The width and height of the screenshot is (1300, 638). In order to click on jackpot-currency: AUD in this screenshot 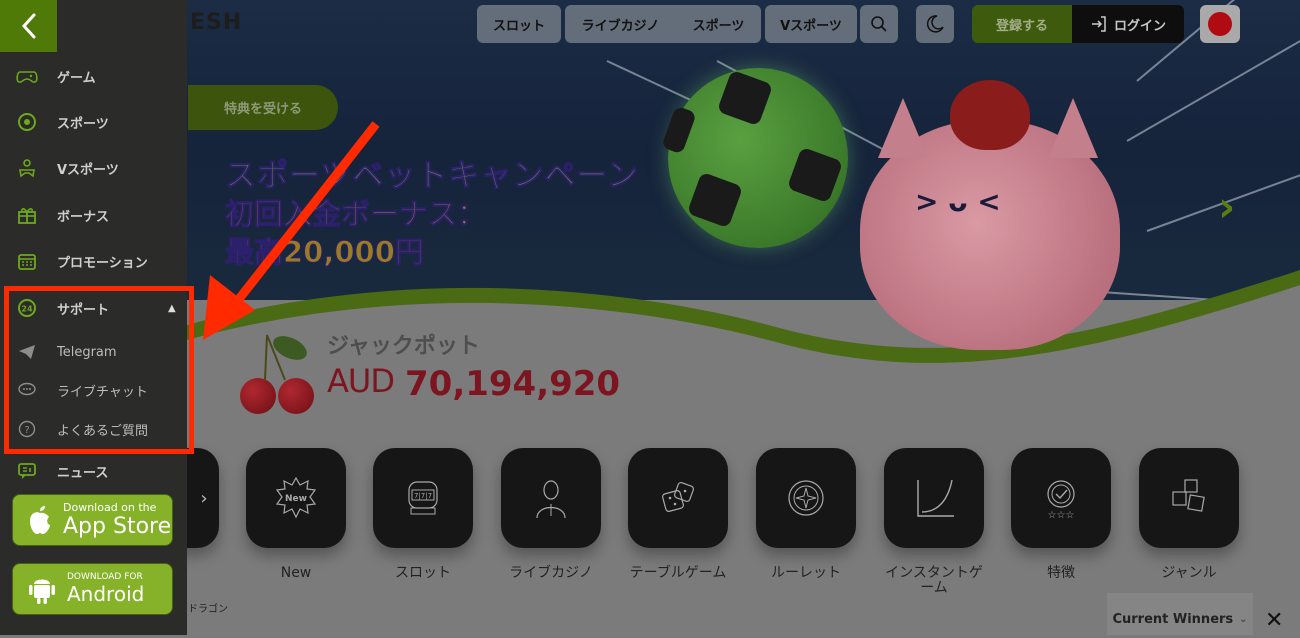, I will do `click(360, 381)`.